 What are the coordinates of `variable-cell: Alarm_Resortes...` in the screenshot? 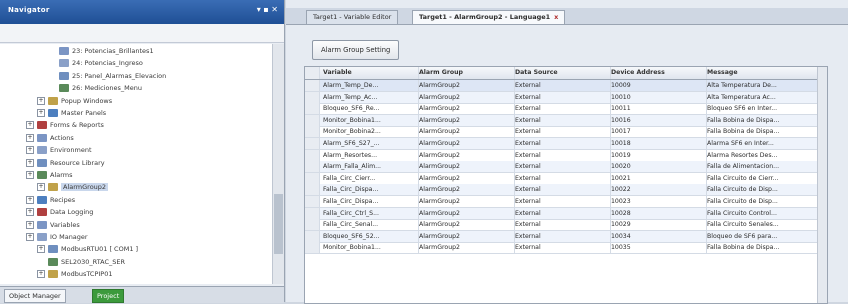 It's located at (369, 155).